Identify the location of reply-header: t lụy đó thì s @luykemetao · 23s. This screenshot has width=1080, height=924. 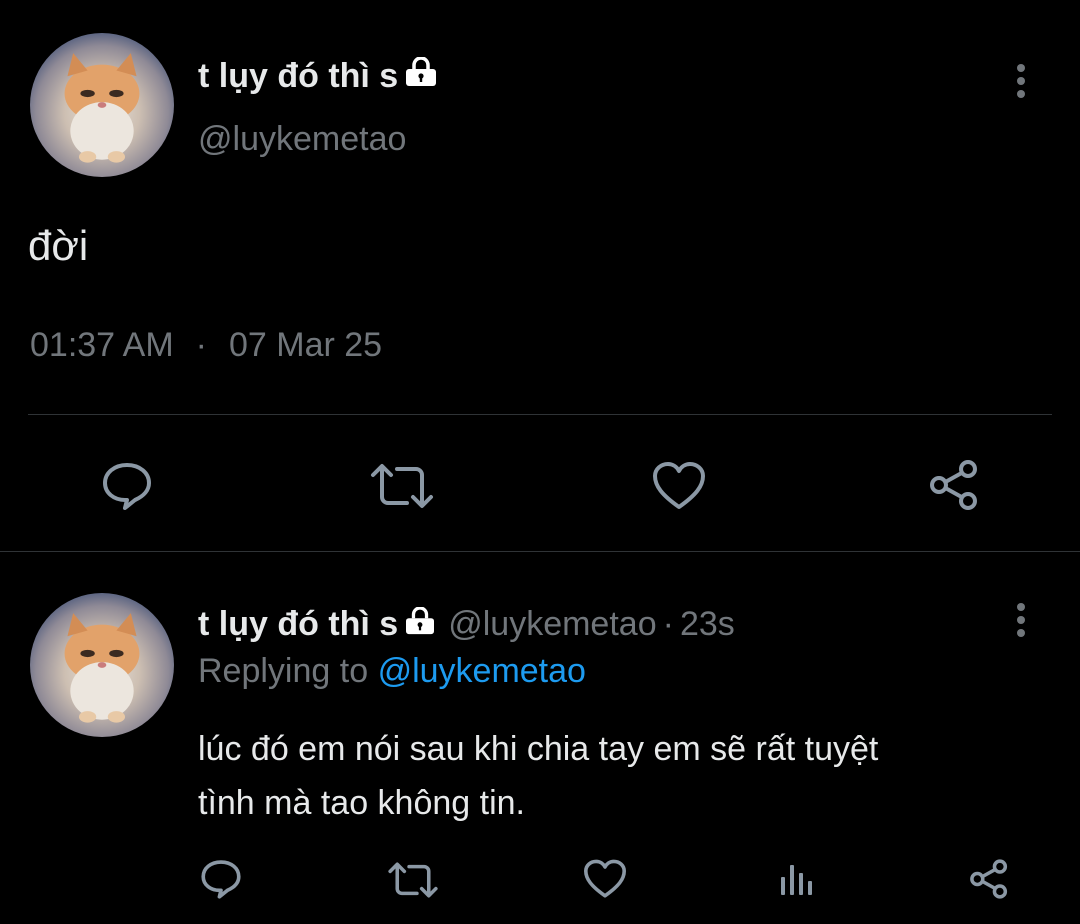
(466, 624).